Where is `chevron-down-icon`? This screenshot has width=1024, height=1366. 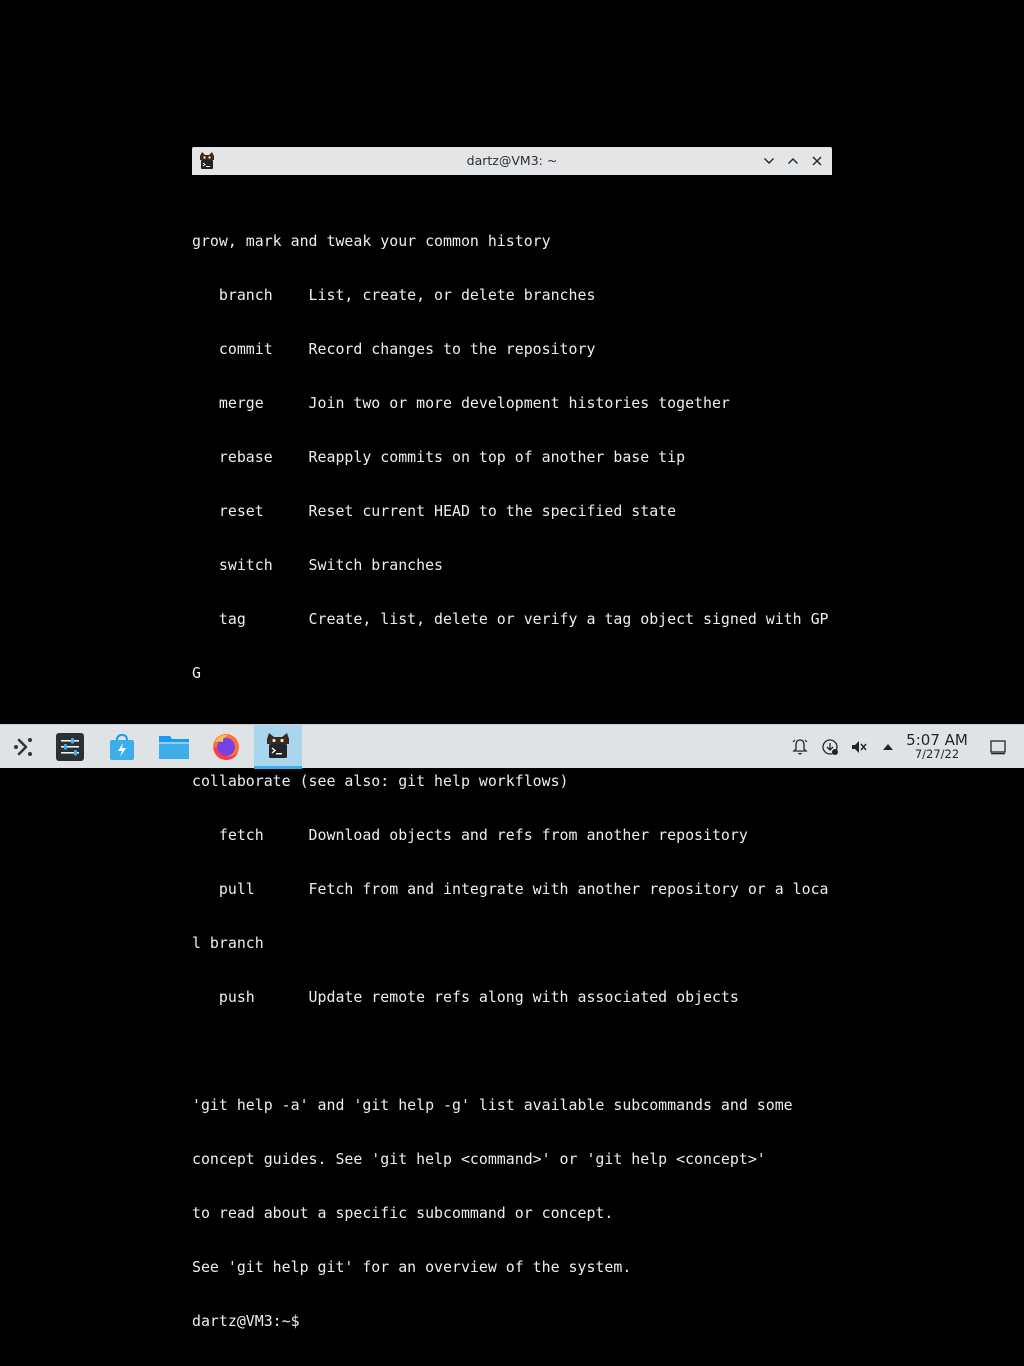
chevron-down-icon is located at coordinates (769, 161).